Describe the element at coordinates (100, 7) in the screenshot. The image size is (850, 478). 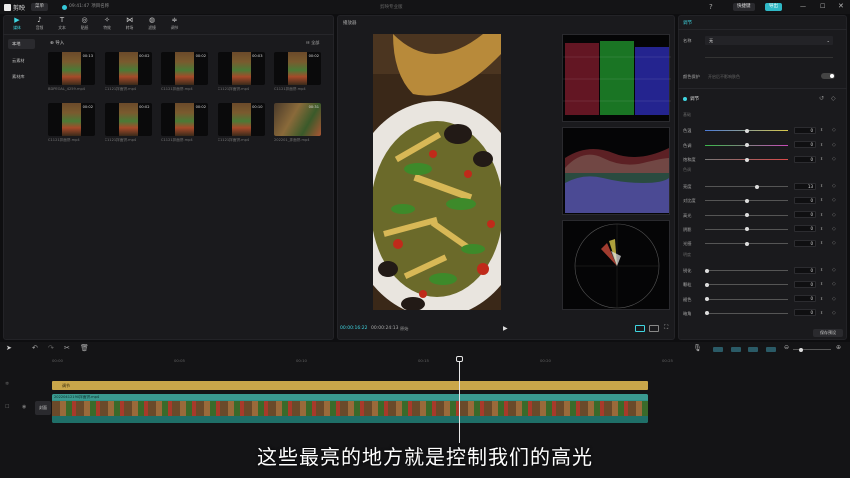
I see `project-name: 项目名称` at that location.